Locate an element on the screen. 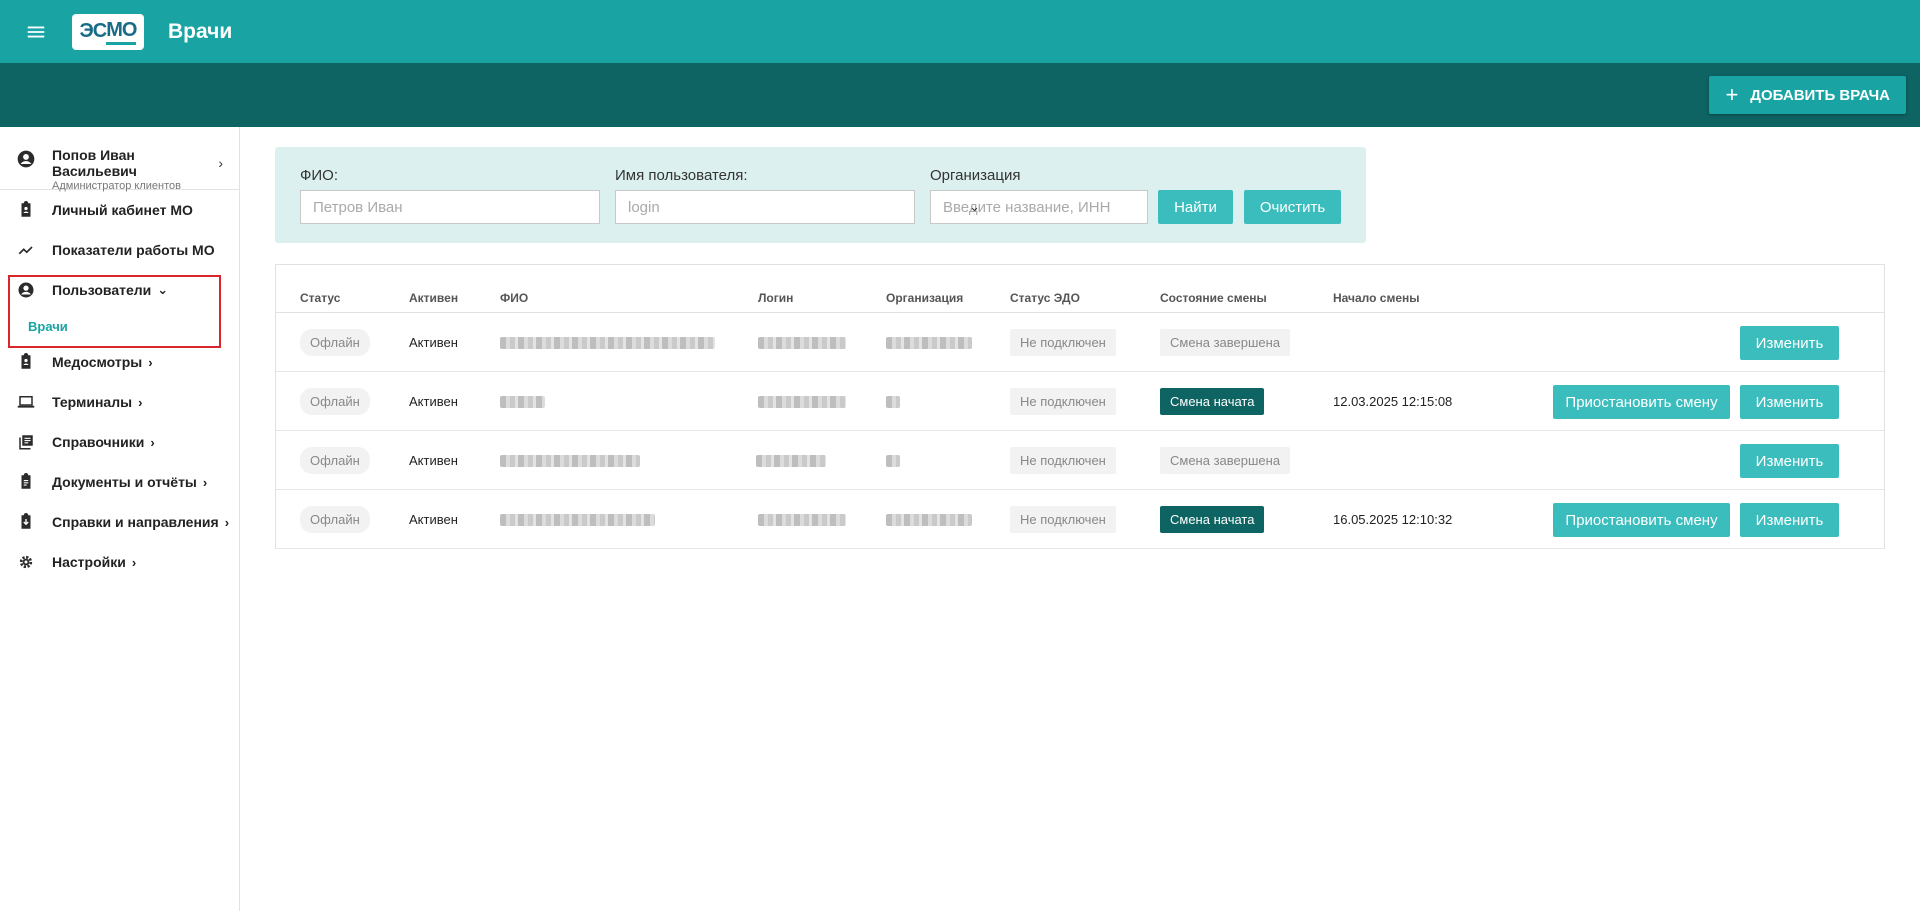  document-icon is located at coordinates (26, 482).